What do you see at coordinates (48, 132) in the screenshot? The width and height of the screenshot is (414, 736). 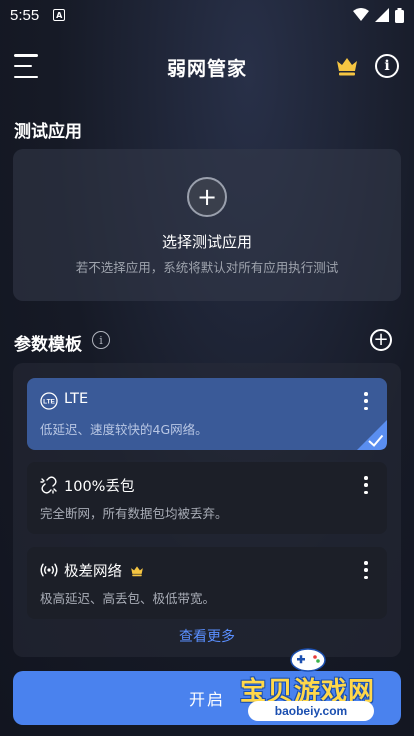 I see `test-app-title: 测试应用` at bounding box center [48, 132].